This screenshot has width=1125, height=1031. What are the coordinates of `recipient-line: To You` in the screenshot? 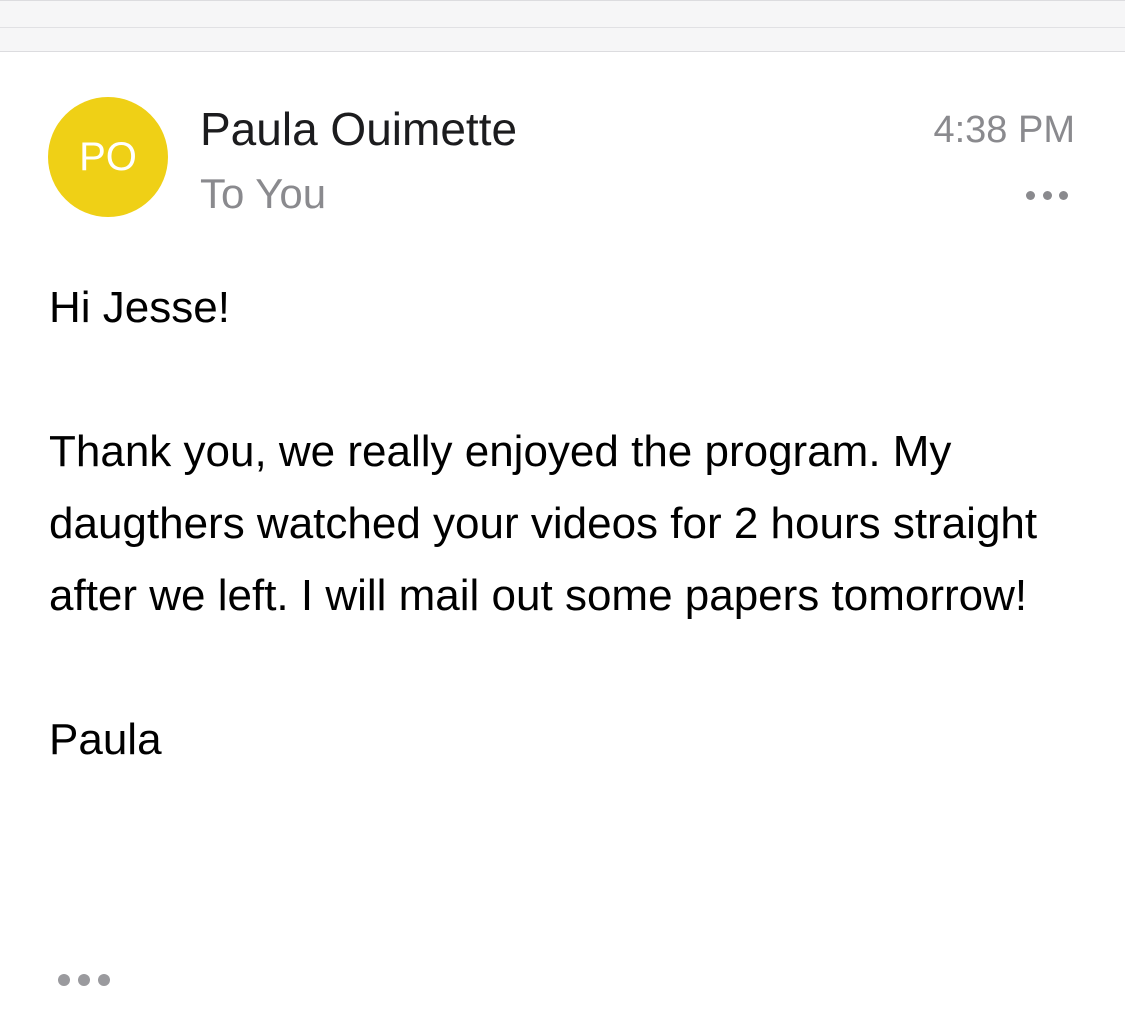 It's located at (263, 194).